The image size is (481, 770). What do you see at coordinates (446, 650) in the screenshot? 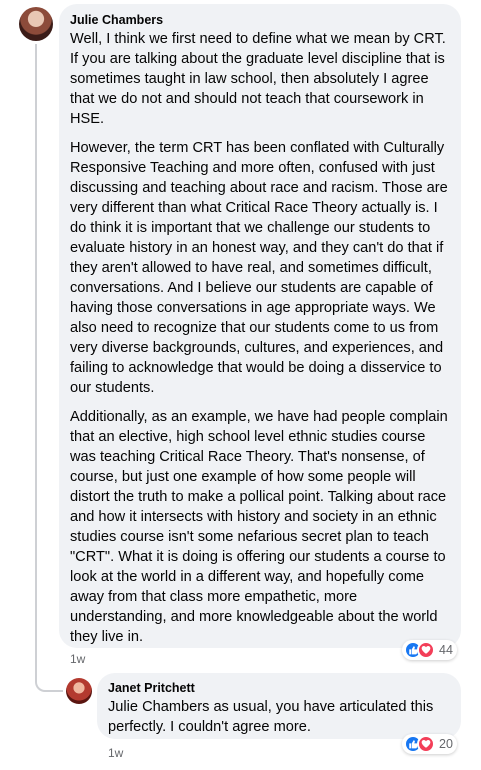
I see `reaction-count: 44` at bounding box center [446, 650].